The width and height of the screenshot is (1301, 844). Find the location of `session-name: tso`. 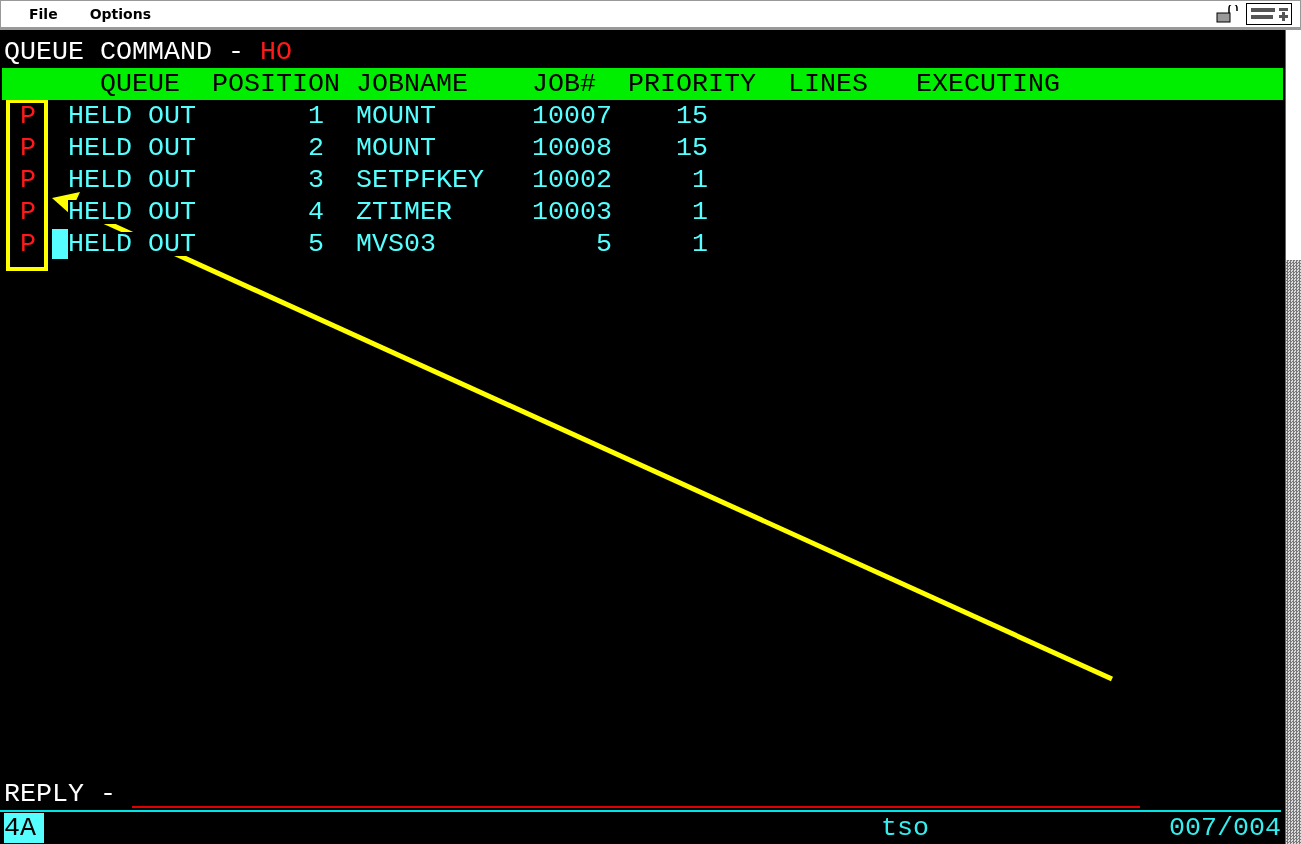

session-name: tso is located at coordinates (905, 828).